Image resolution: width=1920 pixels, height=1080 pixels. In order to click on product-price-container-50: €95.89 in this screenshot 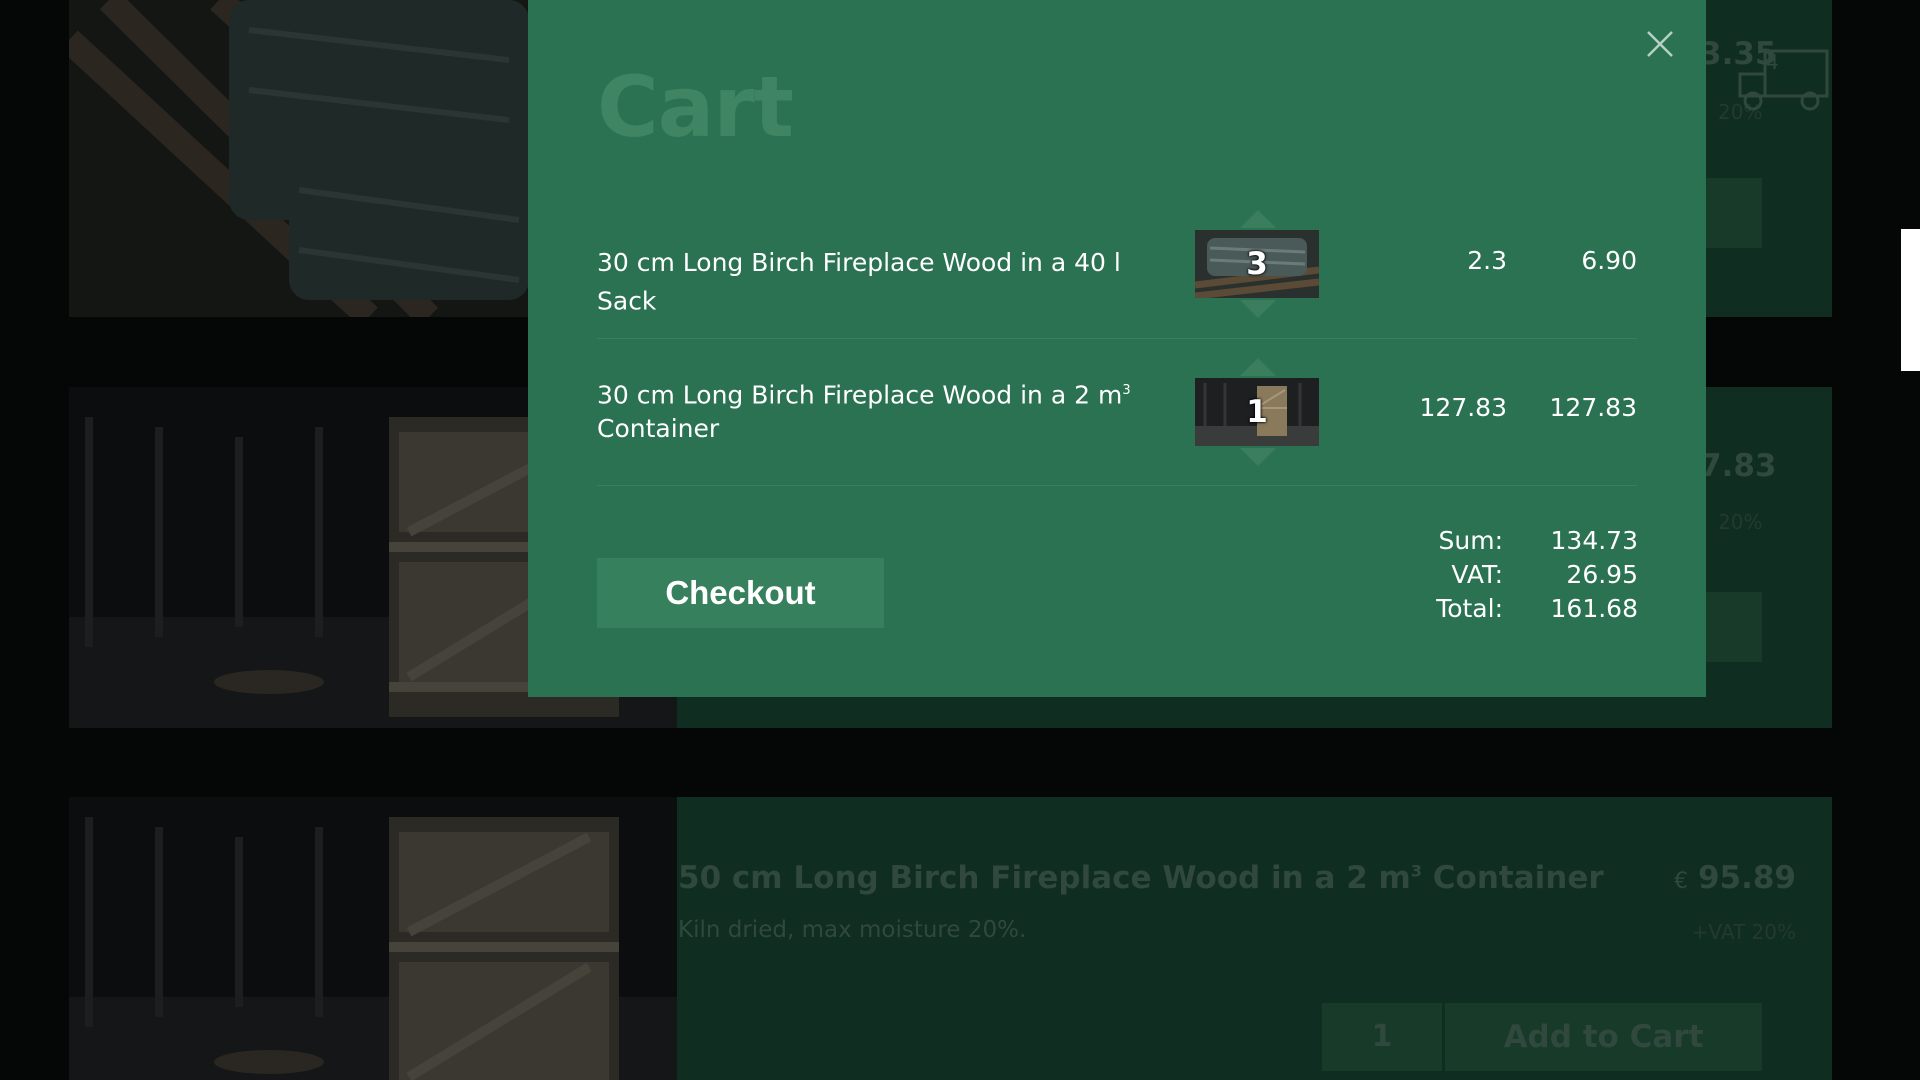, I will do `click(1734, 878)`.